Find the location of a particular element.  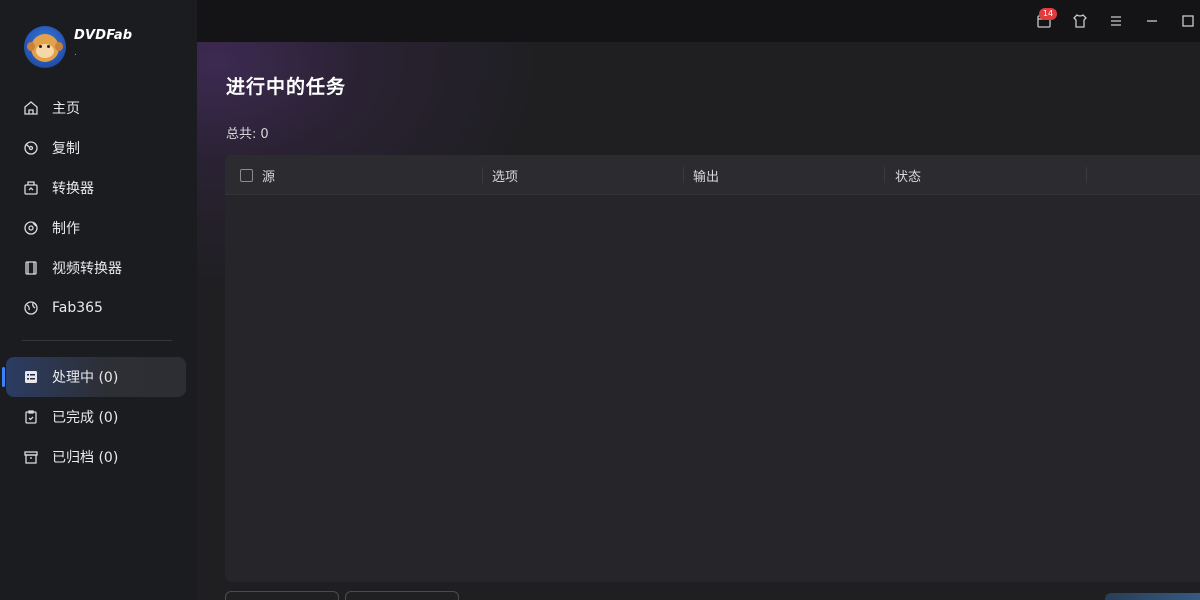

column-status: 状态 is located at coordinates (908, 175).